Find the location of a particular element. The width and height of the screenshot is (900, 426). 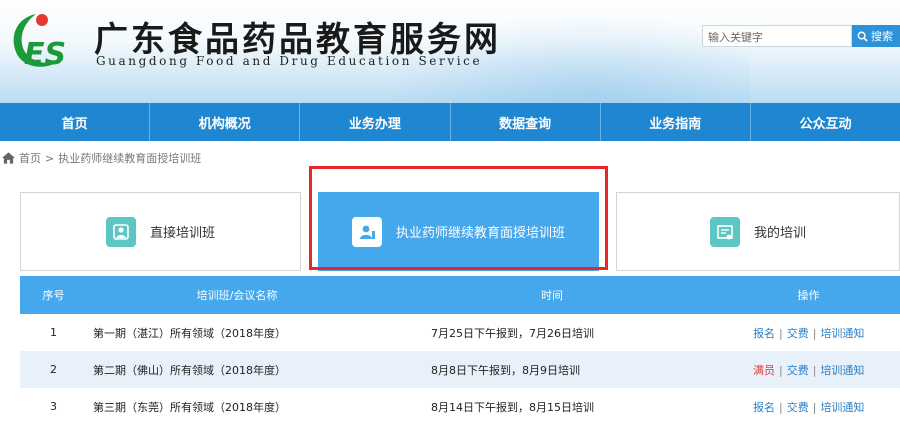

search-button: 搜索 is located at coordinates (876, 36).